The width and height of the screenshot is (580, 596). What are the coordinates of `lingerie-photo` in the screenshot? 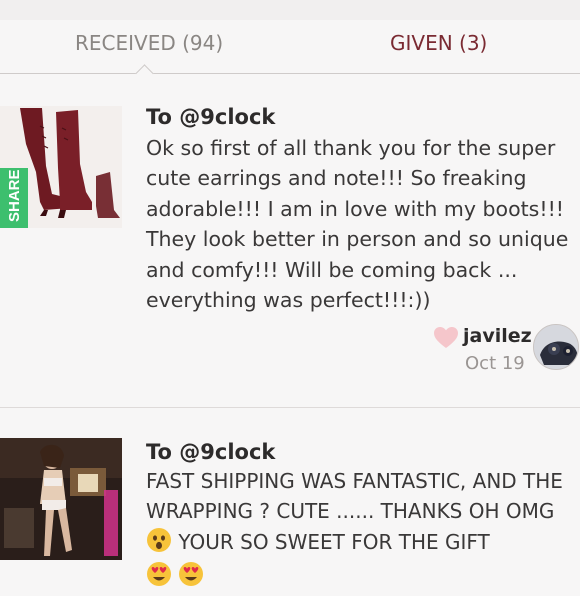 It's located at (61, 499).